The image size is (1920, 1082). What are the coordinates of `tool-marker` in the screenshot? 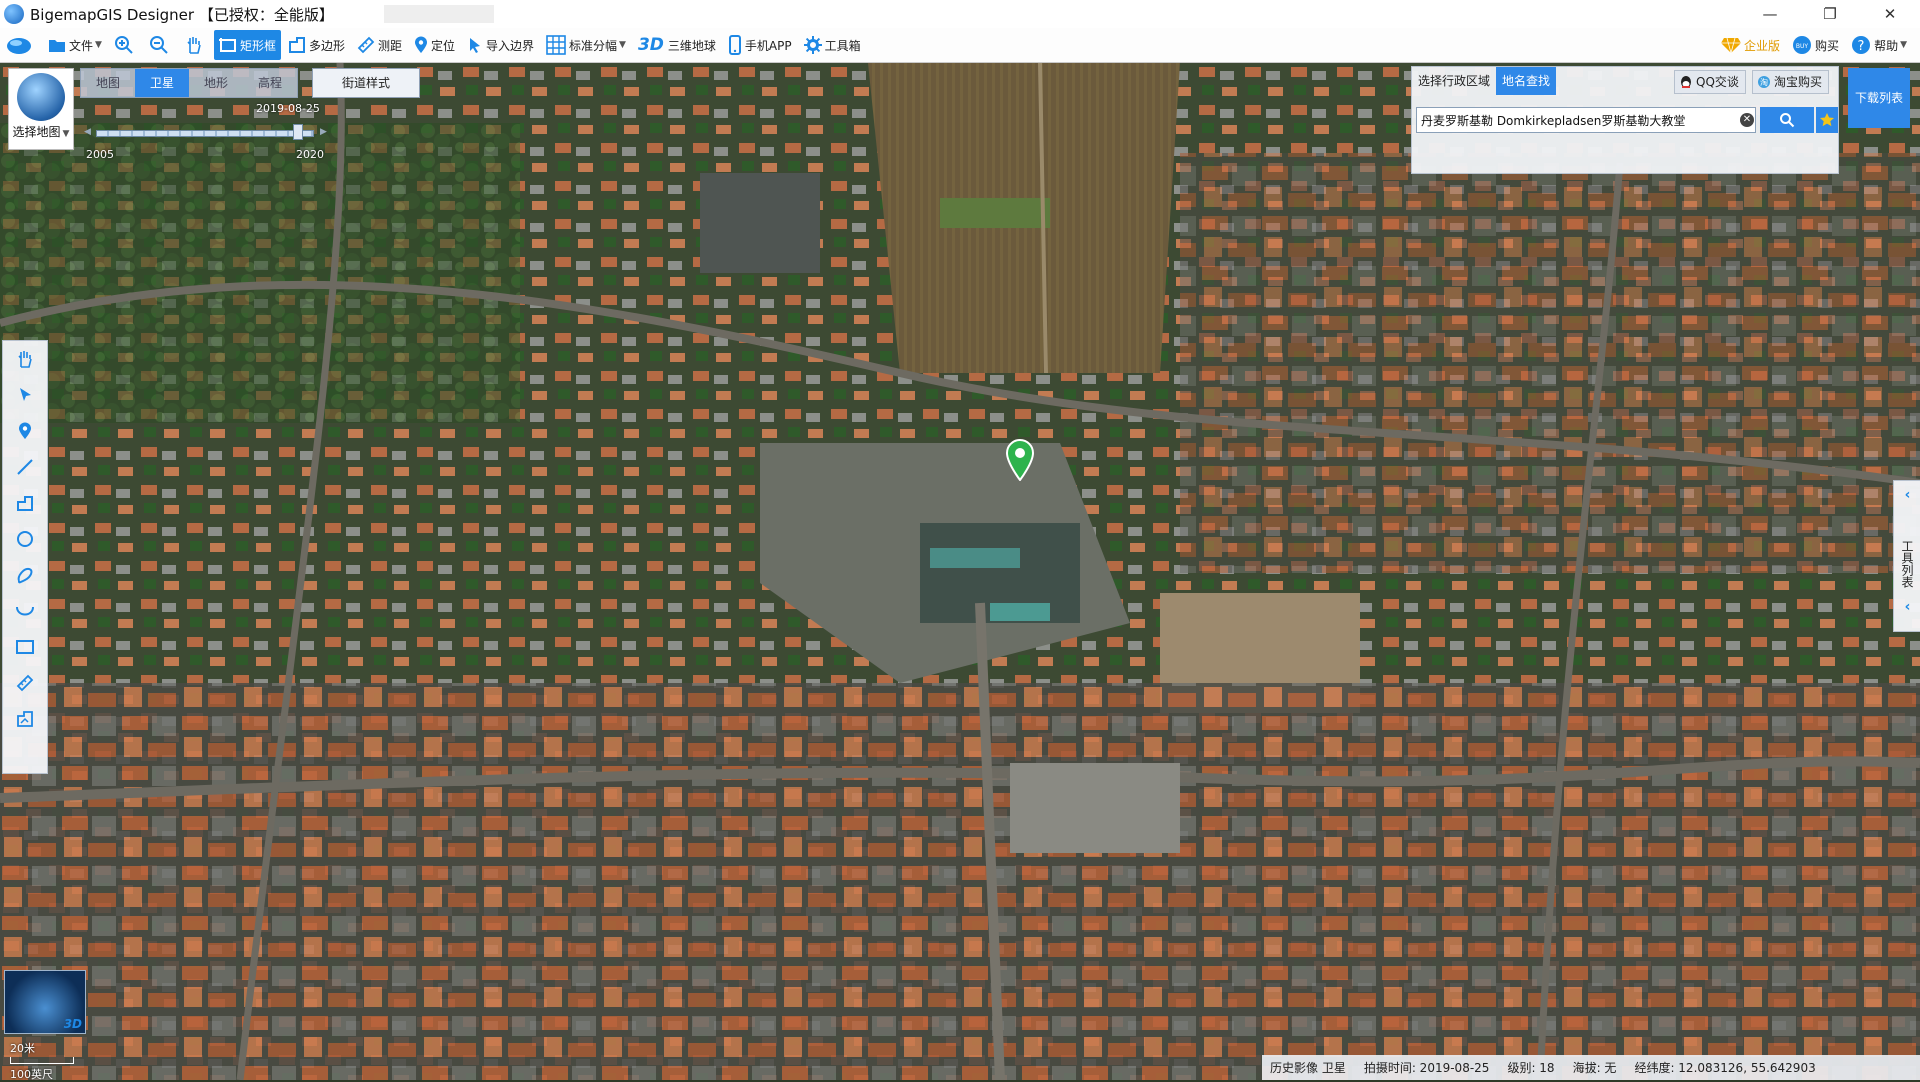 It's located at (25, 431).